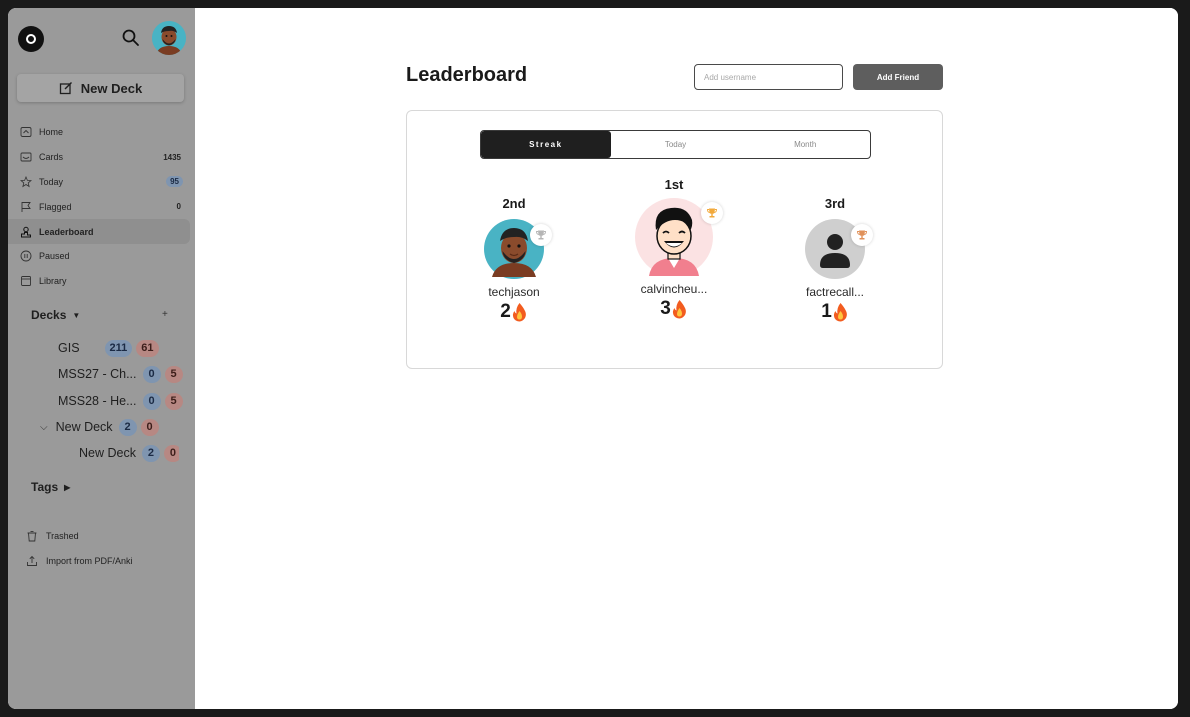 This screenshot has width=1190, height=717. I want to click on sidebar-item-flagged: Flagged 0, so click(101, 206).